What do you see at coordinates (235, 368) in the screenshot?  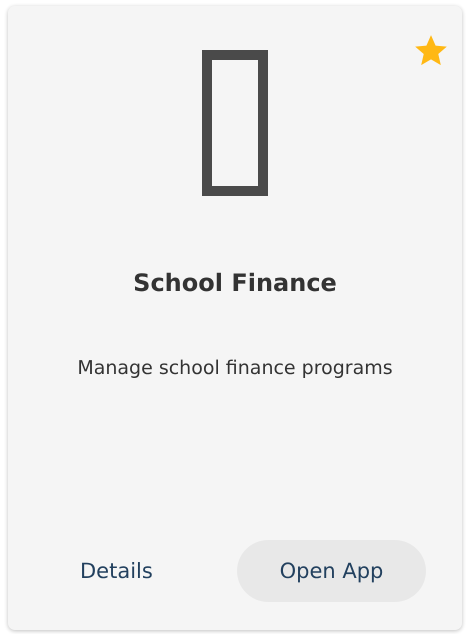 I see `app-description: Manage school finance programs` at bounding box center [235, 368].